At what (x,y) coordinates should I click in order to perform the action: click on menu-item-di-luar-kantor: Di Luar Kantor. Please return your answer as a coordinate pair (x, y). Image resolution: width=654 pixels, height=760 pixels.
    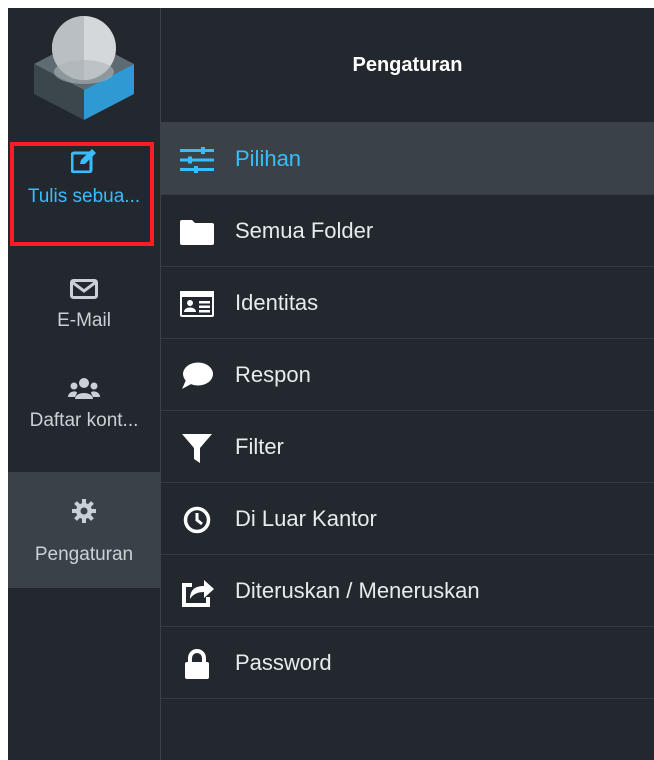
    Looking at the image, I should click on (407, 519).